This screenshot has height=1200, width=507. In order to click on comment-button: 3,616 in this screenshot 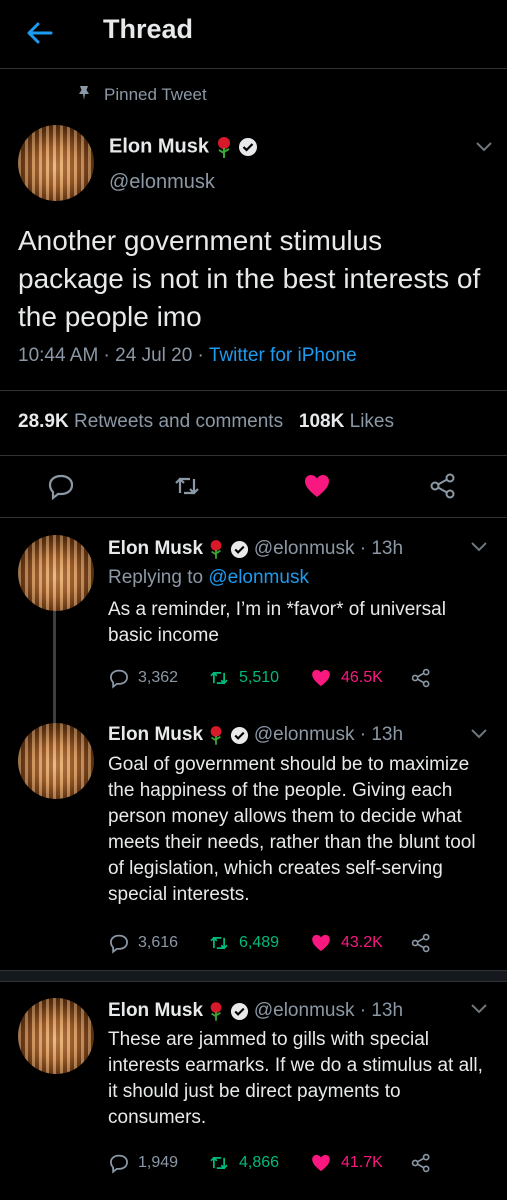, I will do `click(143, 943)`.